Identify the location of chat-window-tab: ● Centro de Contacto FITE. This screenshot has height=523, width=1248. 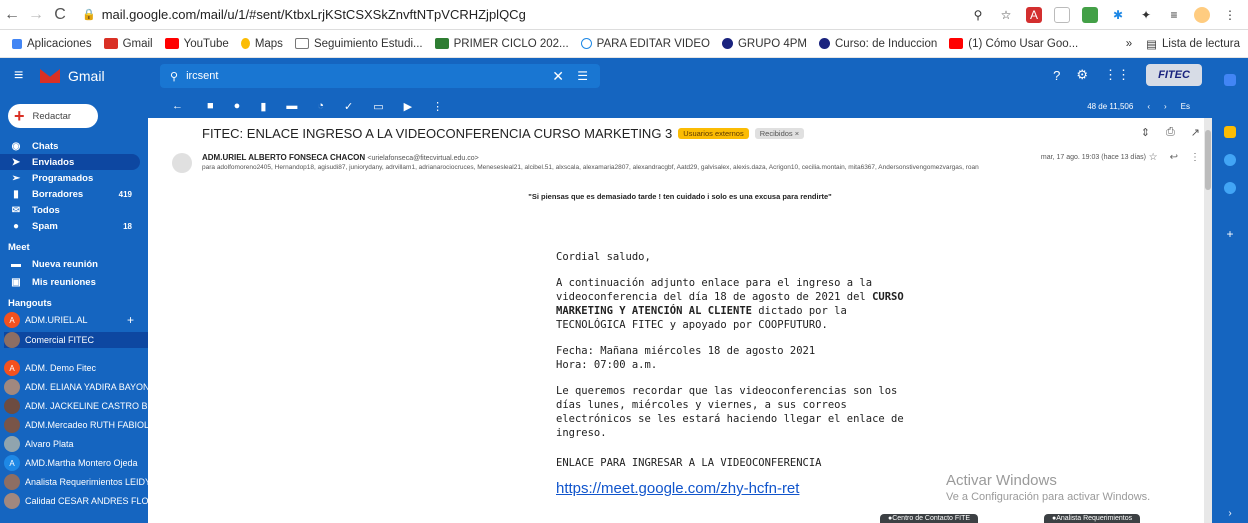
(929, 518).